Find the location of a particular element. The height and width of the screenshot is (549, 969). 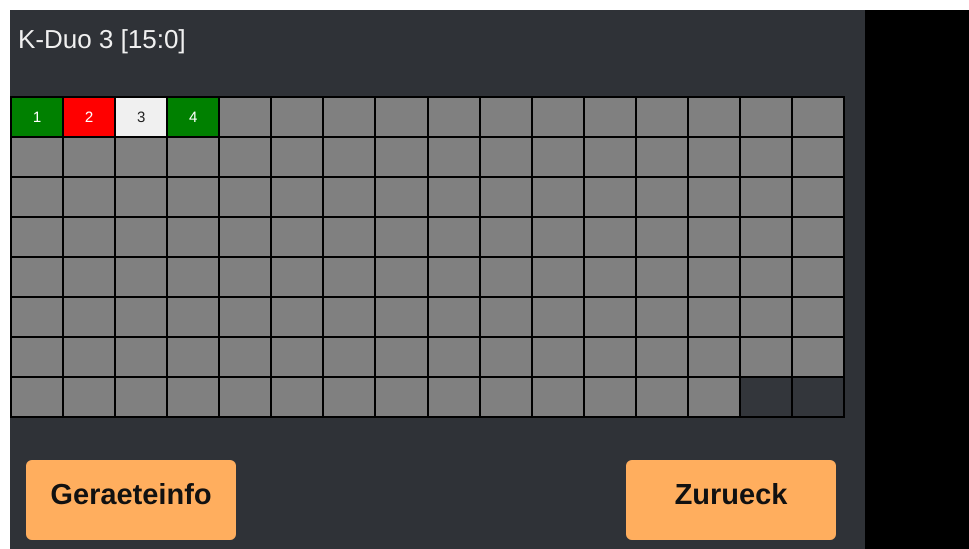

grid-cell: 1 is located at coordinates (37, 117).